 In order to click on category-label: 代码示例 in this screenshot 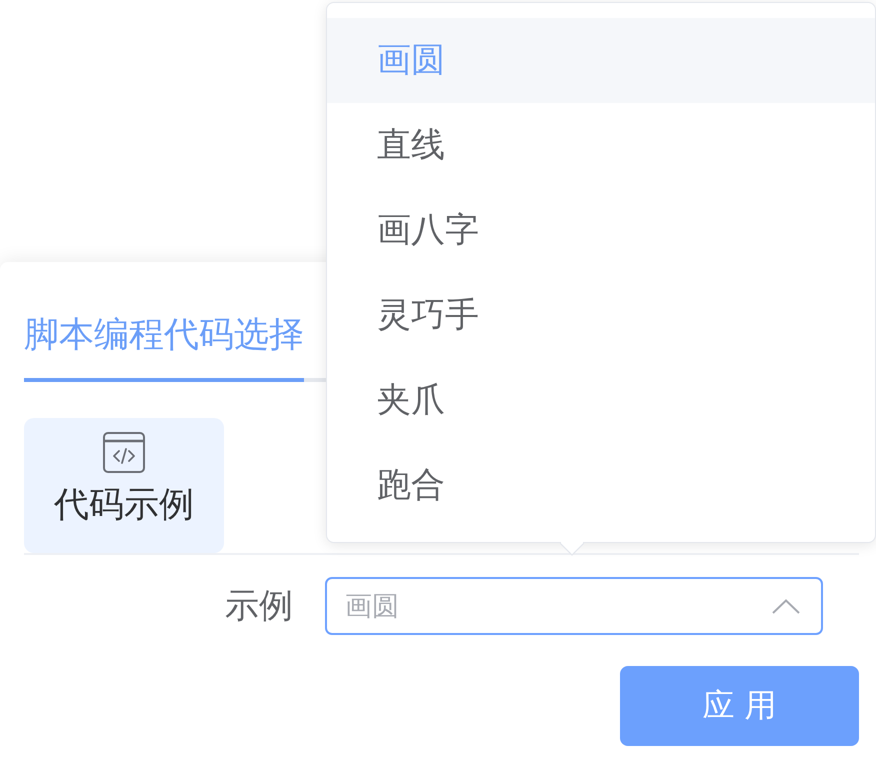, I will do `click(124, 505)`.